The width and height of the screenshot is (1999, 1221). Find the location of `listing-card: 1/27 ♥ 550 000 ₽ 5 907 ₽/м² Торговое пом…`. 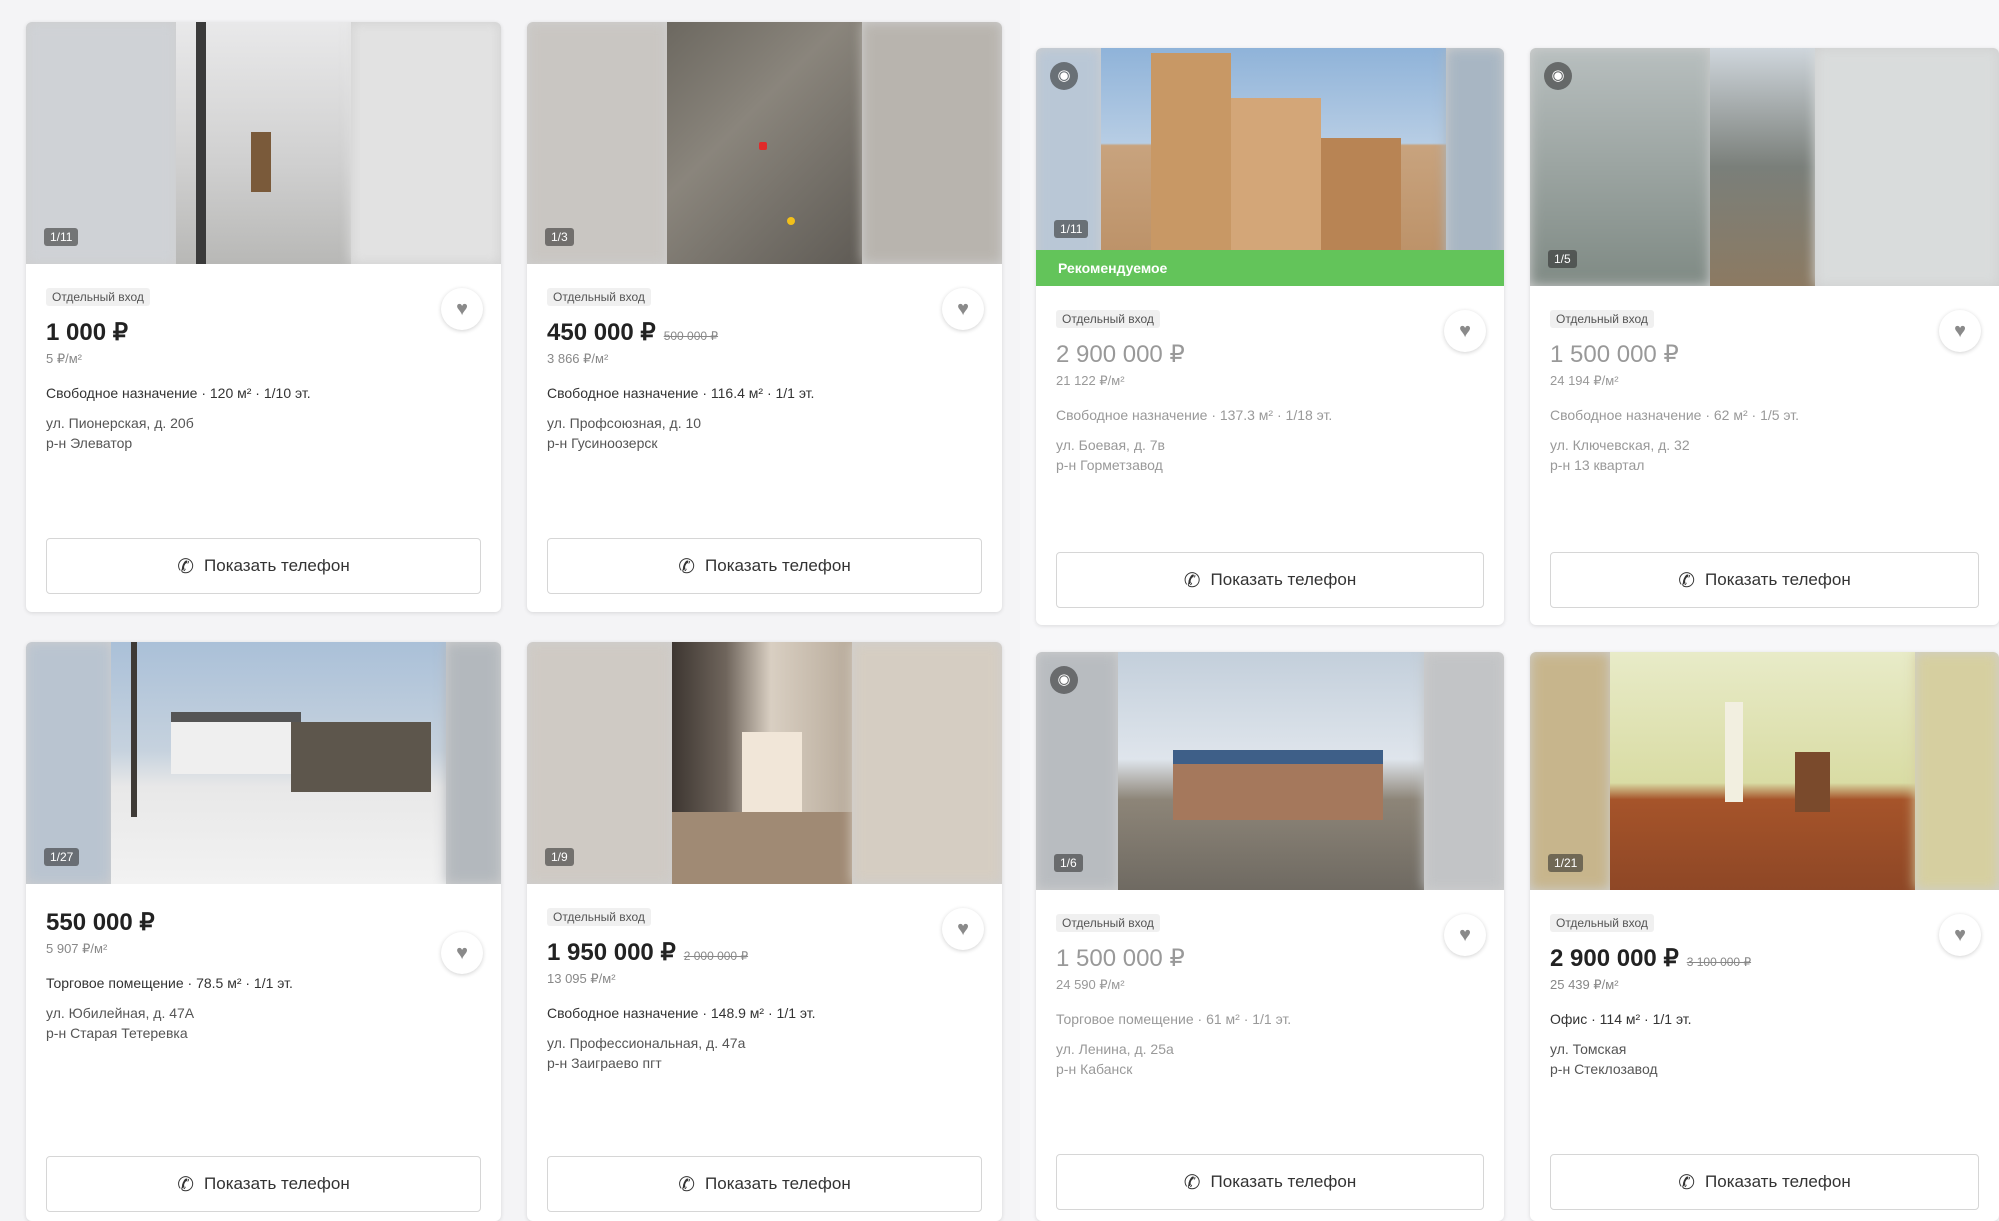

listing-card: 1/27 ♥ 550 000 ₽ 5 907 ₽/м² Торговое пом… is located at coordinates (263, 931).